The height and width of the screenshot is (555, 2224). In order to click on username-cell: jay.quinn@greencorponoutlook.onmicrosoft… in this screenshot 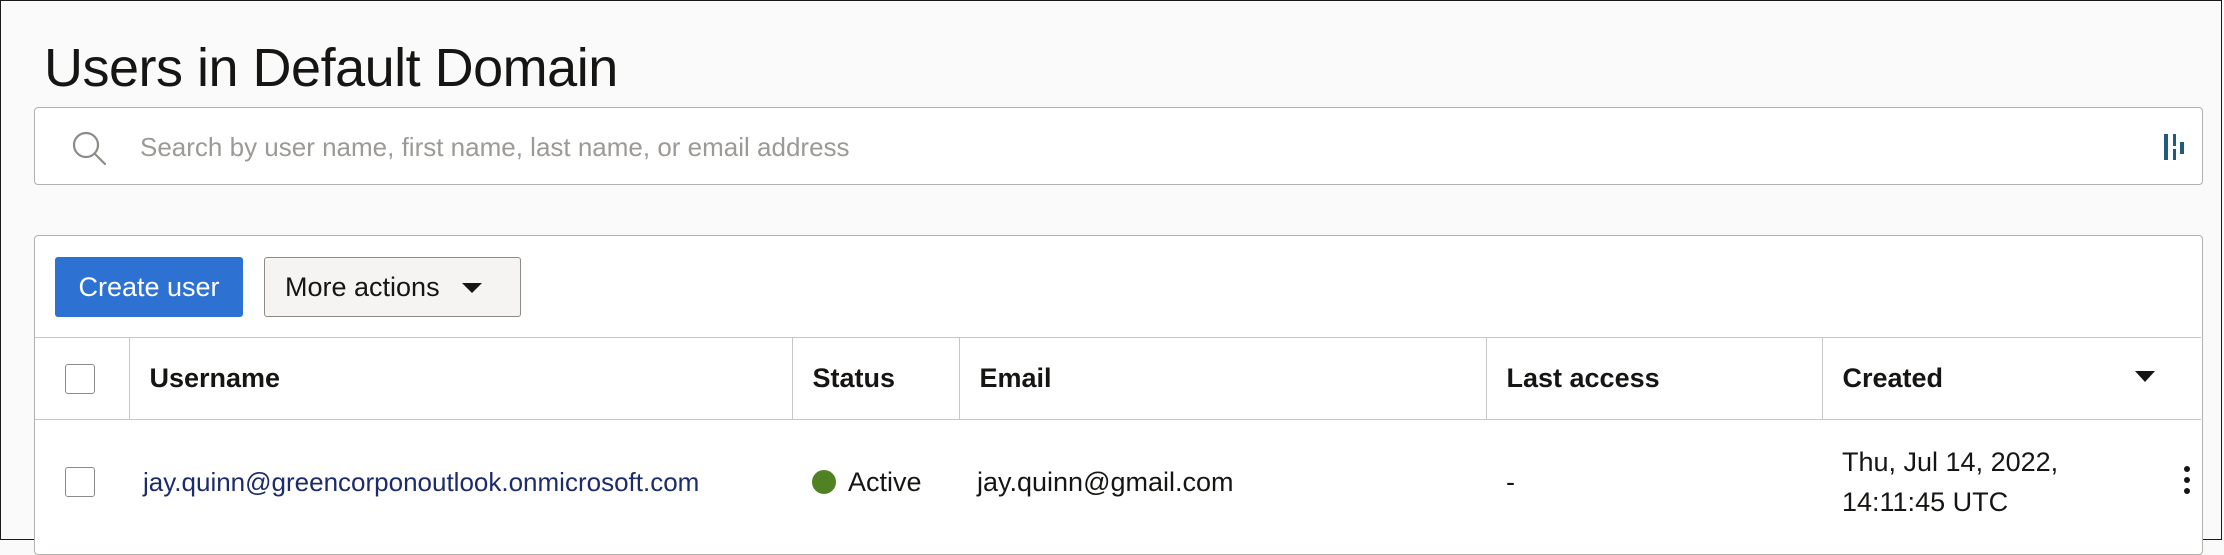, I will do `click(460, 482)`.